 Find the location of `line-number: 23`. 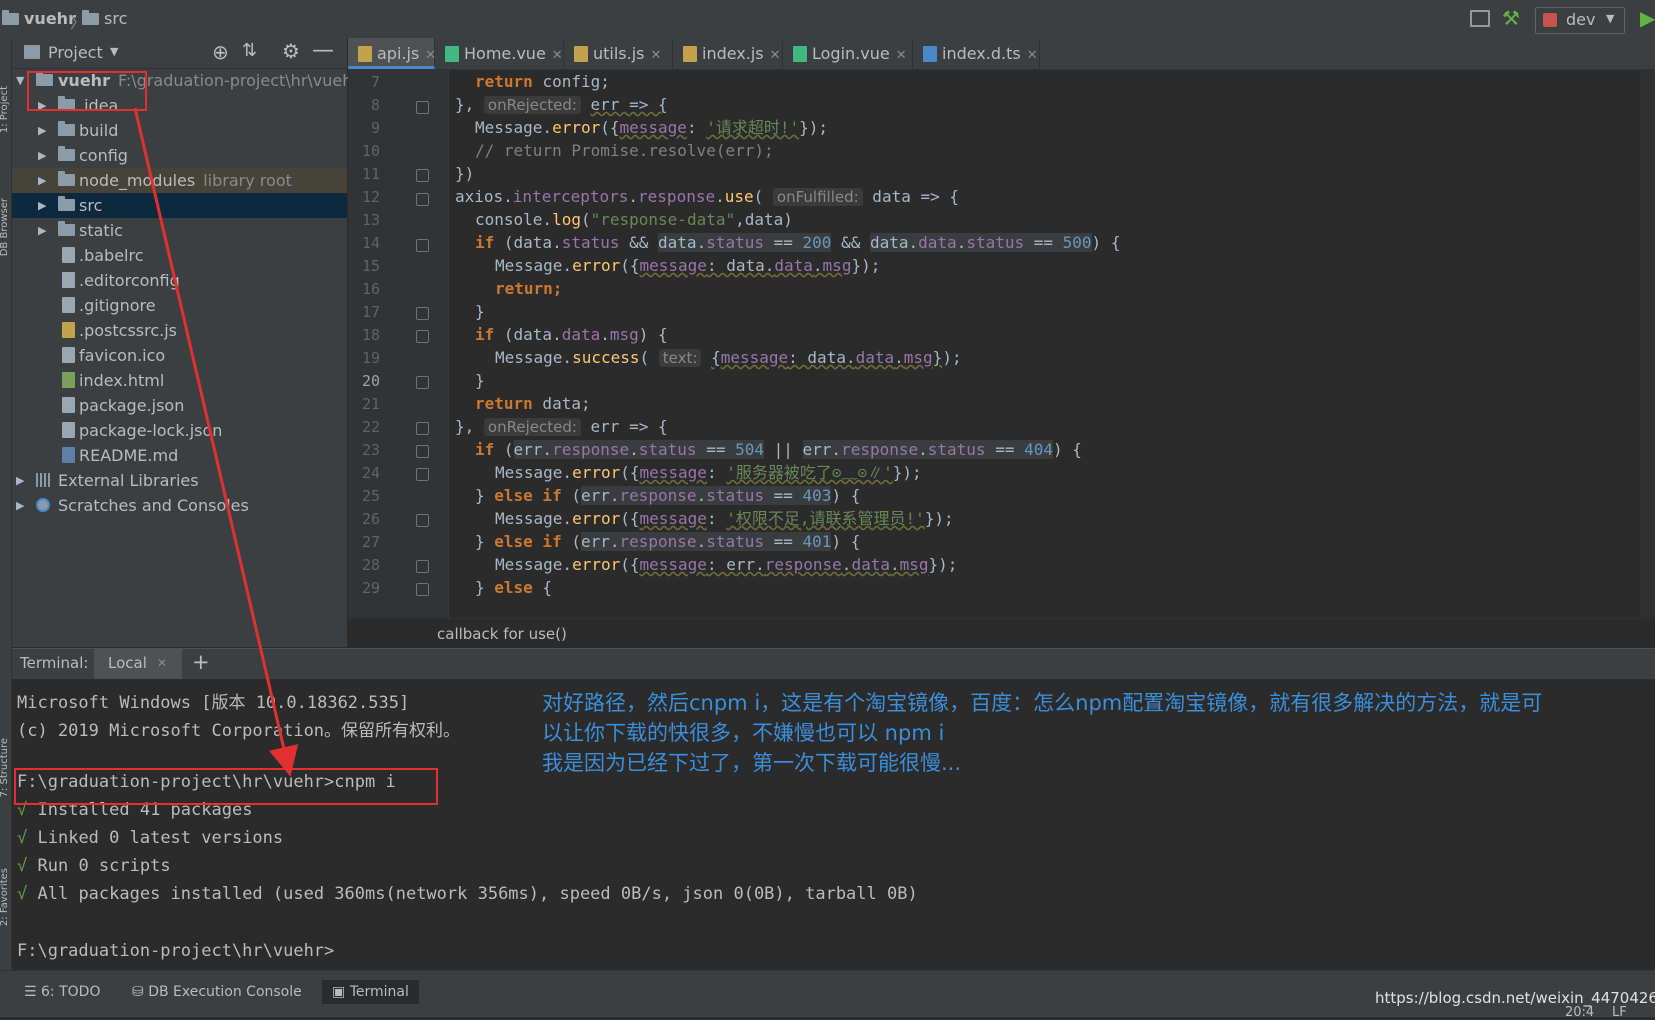

line-number: 23 is located at coordinates (370, 450).